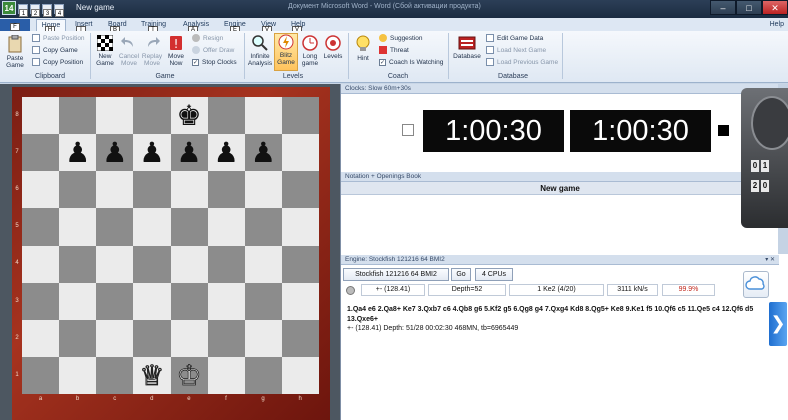 The image size is (788, 420). I want to click on square-d8, so click(152, 116).